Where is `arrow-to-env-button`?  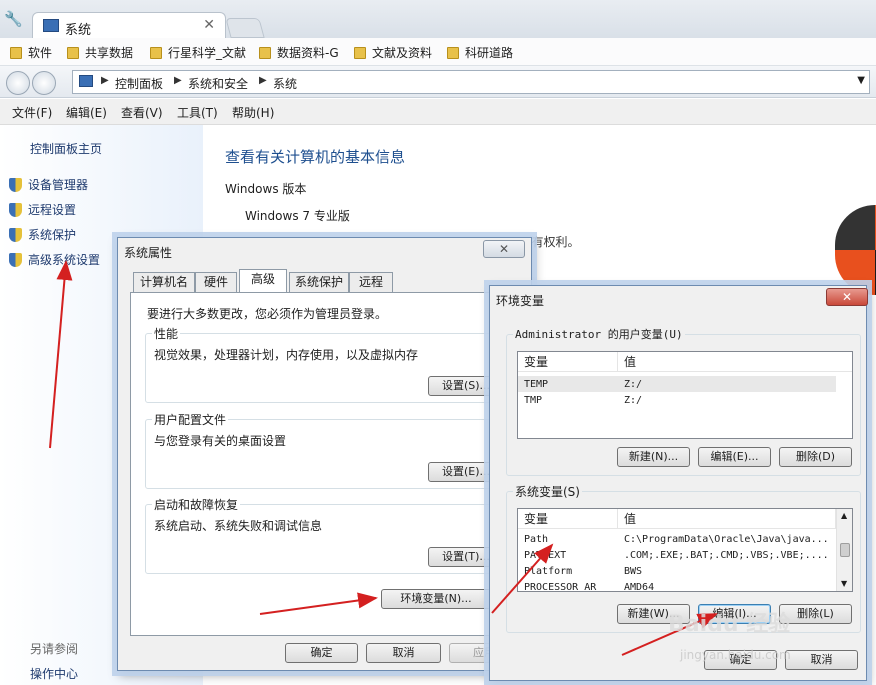
arrow-to-env-button is located at coordinates (318, 603).